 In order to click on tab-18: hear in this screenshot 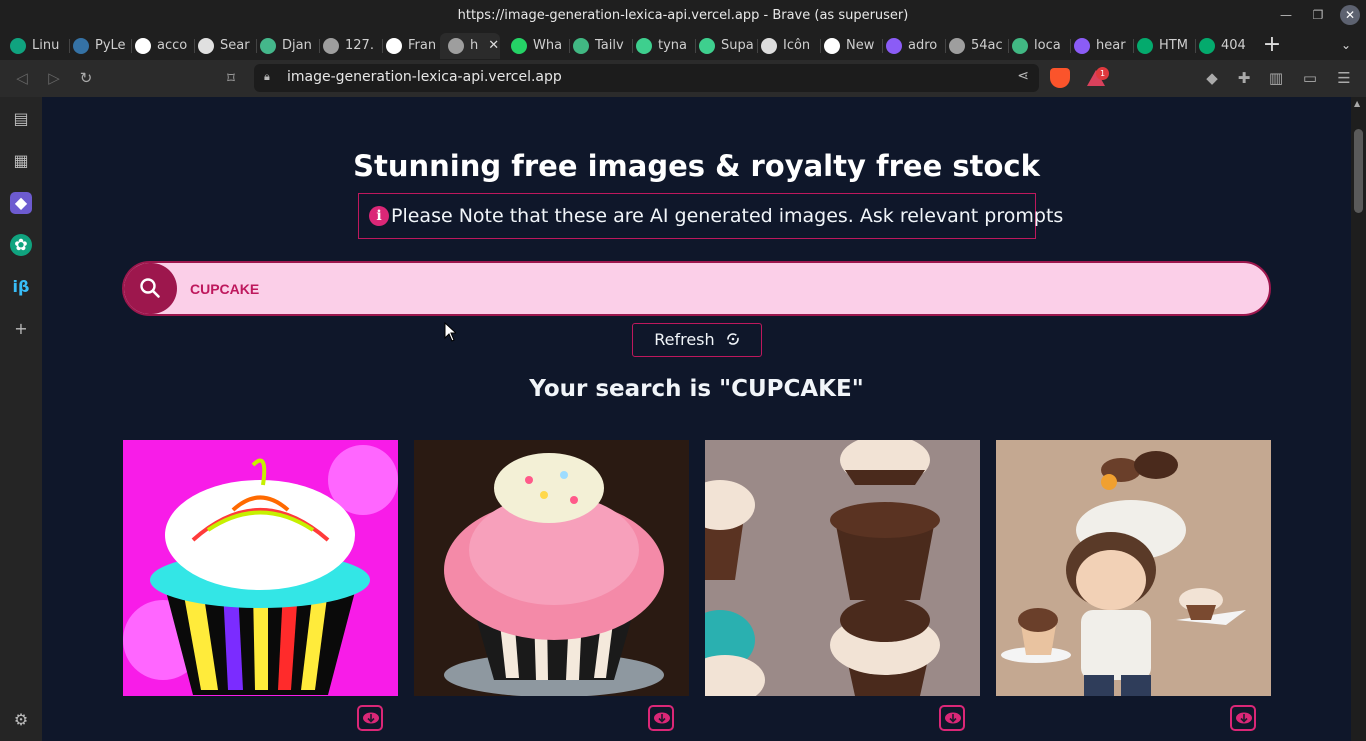, I will do `click(1102, 46)`.